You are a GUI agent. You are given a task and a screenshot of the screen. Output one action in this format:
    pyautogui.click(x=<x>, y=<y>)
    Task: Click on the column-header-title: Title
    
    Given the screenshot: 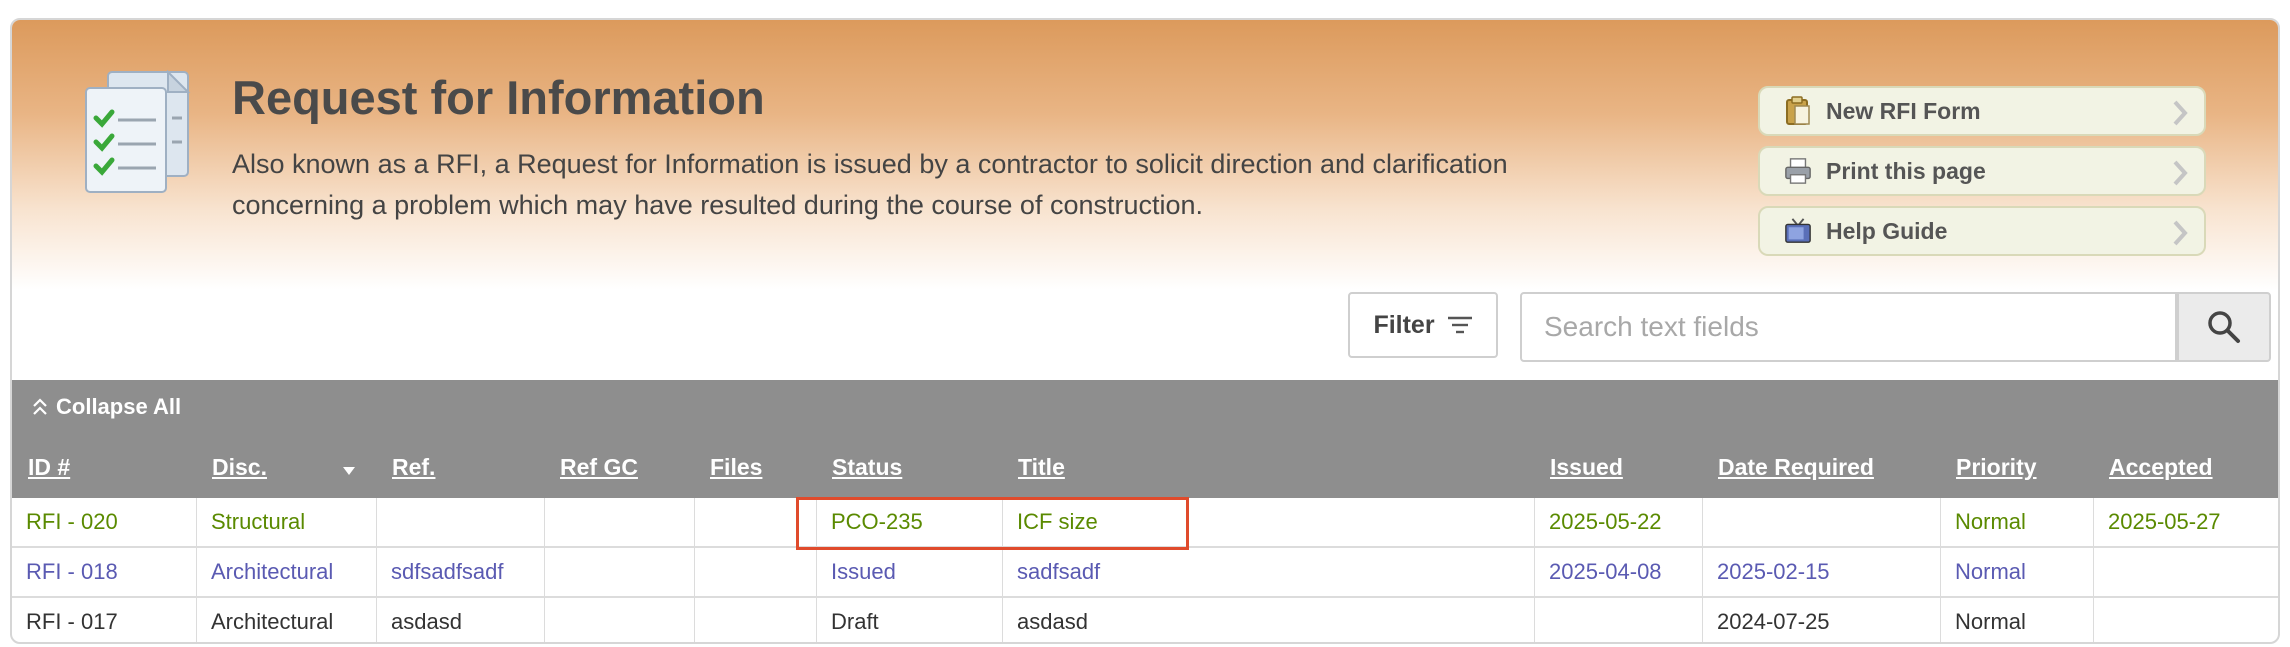 What is the action you would take?
    pyautogui.click(x=1041, y=467)
    